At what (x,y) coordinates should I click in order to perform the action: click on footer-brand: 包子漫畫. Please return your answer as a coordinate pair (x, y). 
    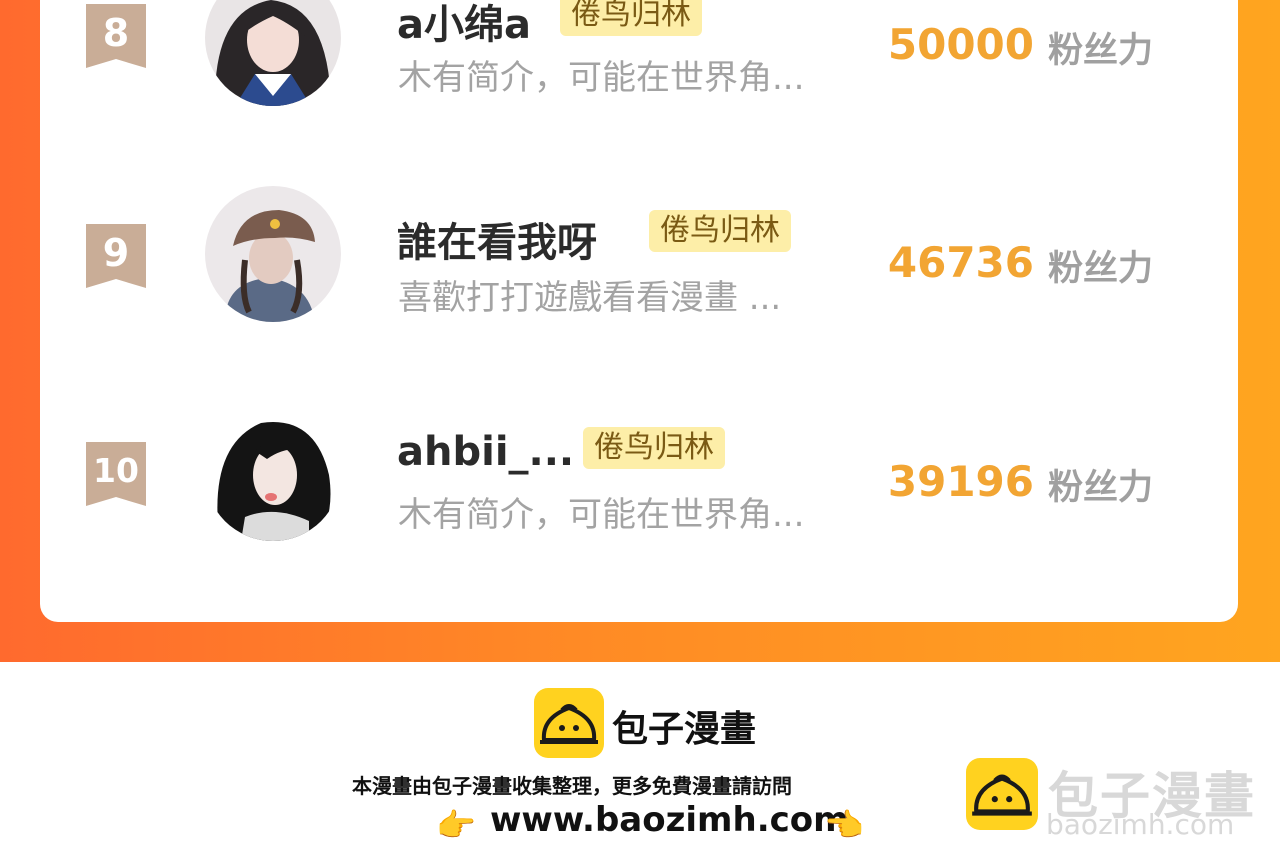
    Looking at the image, I should click on (684, 729).